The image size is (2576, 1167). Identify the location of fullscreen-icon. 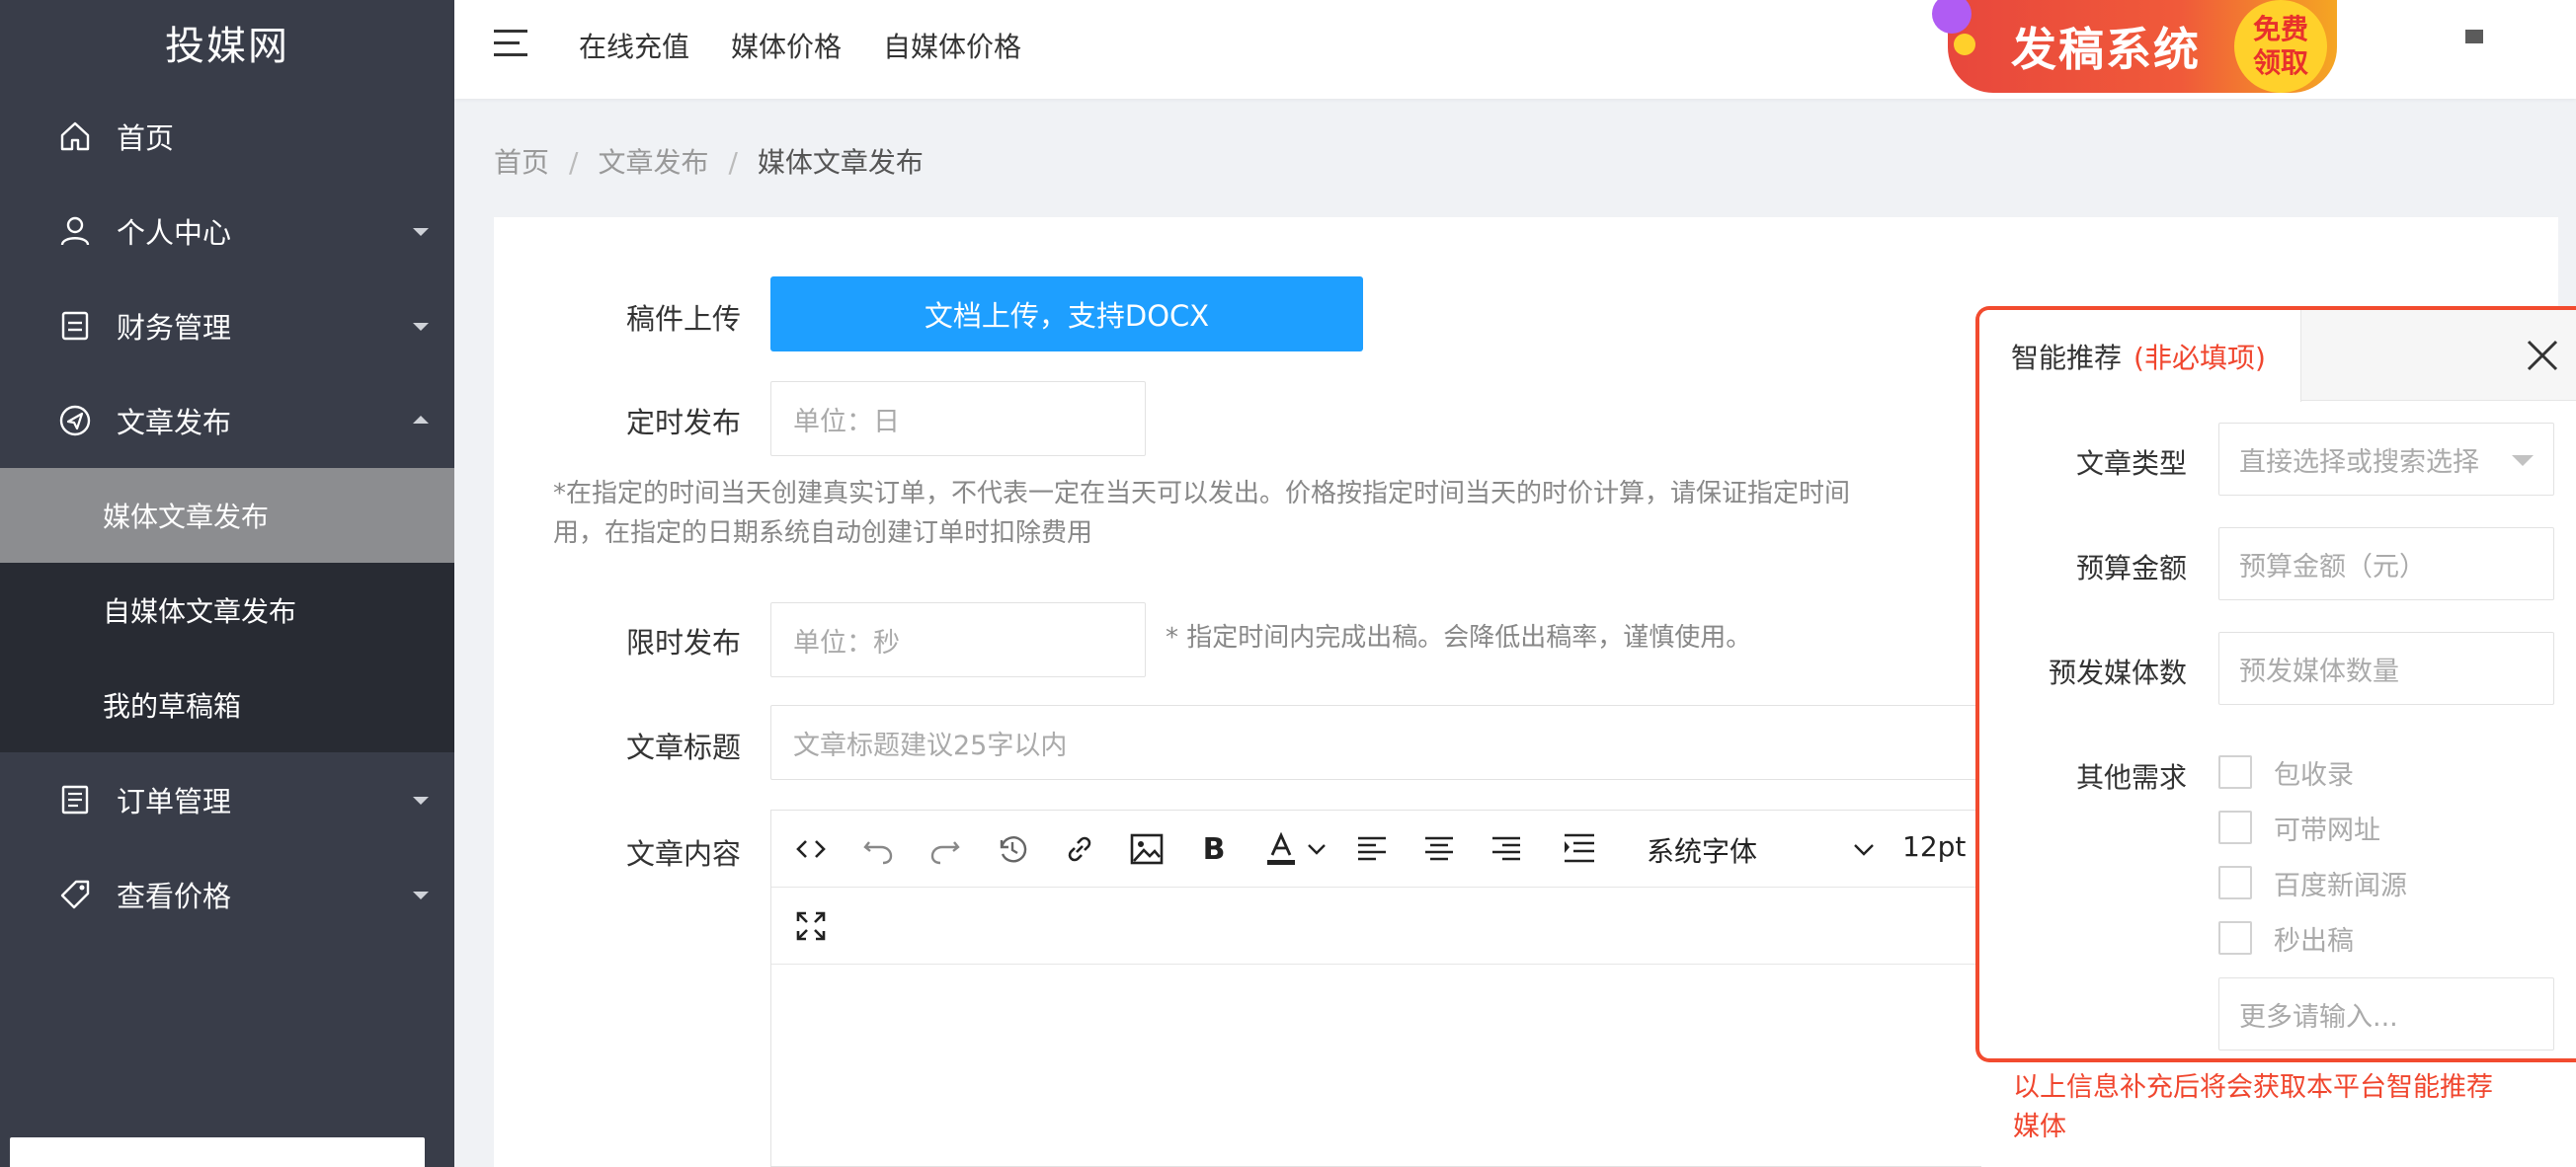
(811, 926).